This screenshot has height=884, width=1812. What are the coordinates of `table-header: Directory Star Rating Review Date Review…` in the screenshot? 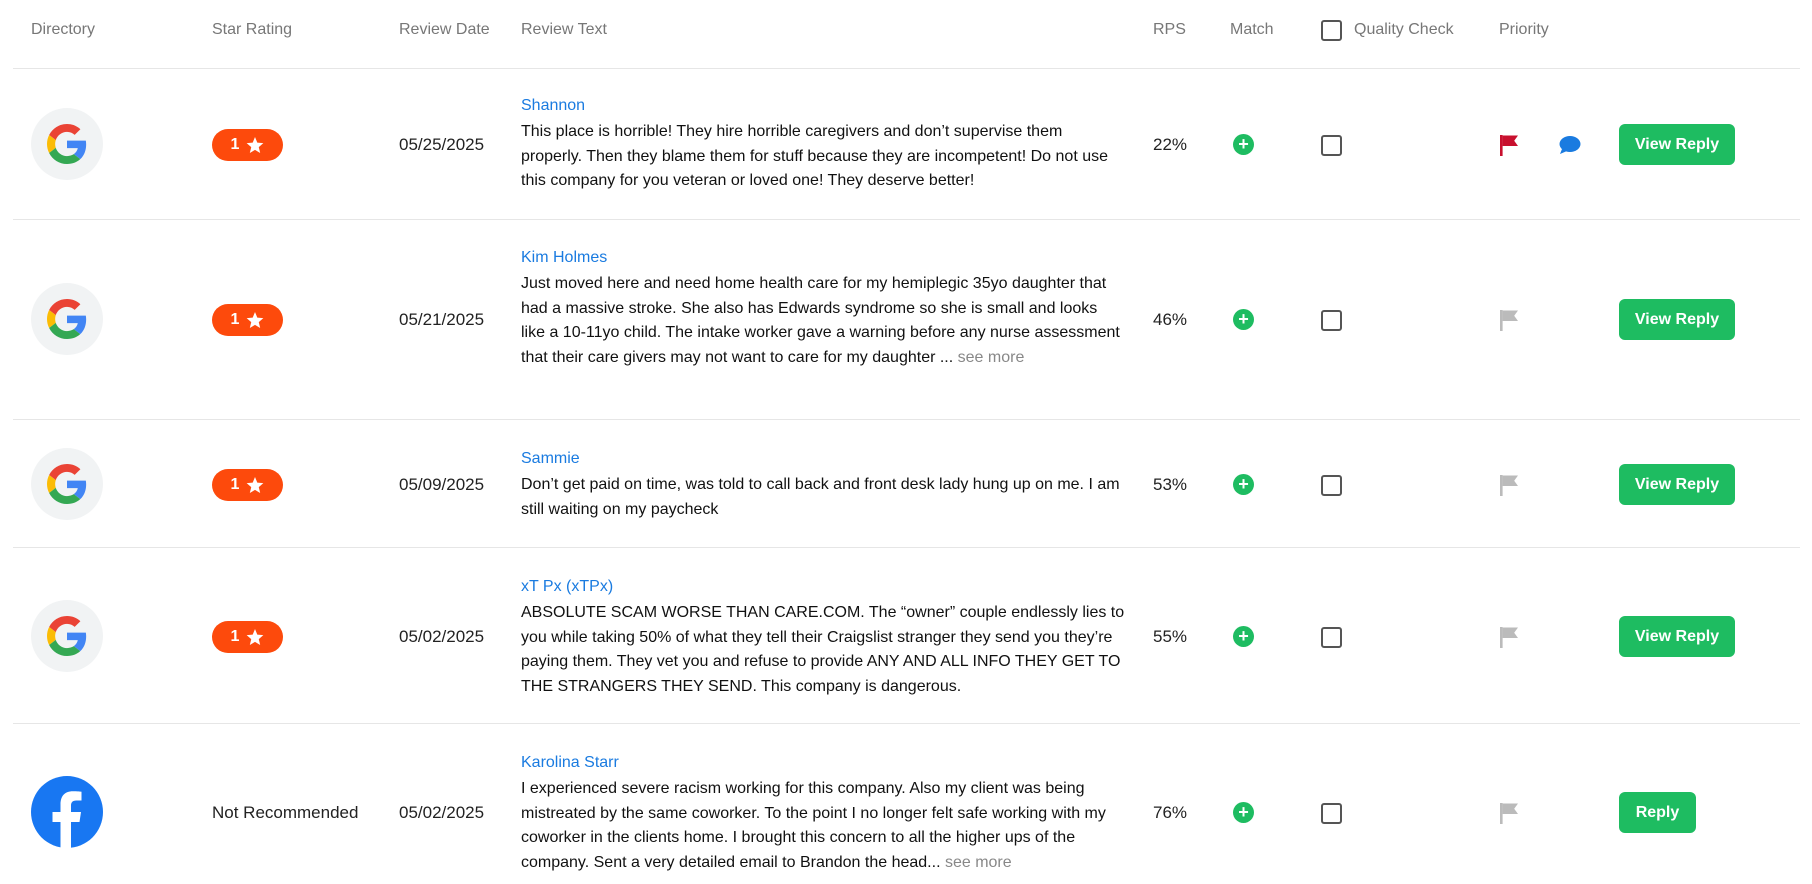 It's located at (906, 34).